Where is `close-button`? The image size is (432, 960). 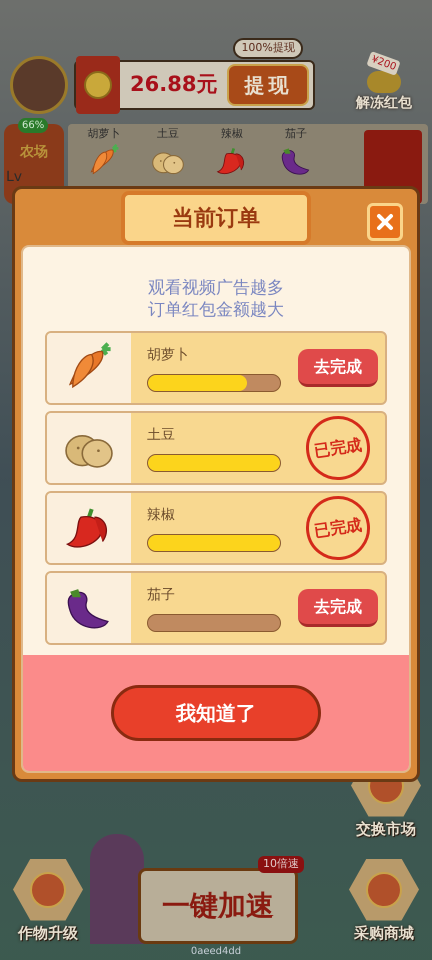
close-button is located at coordinates (385, 222).